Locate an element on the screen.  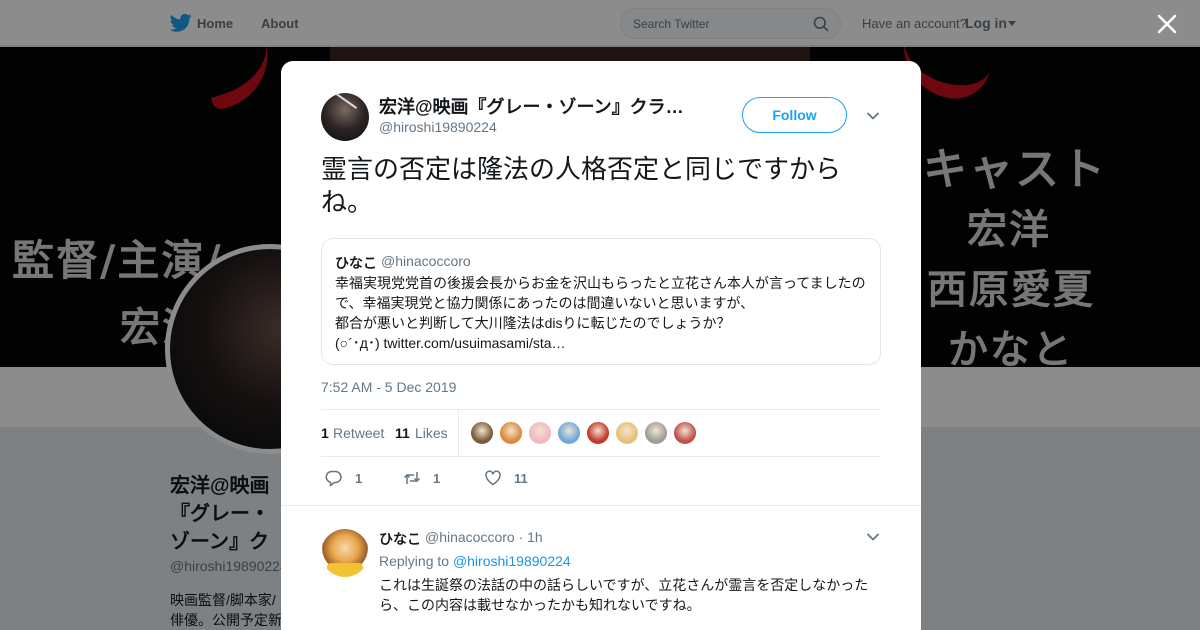
replying-to-label: Replying to is located at coordinates (414, 561).